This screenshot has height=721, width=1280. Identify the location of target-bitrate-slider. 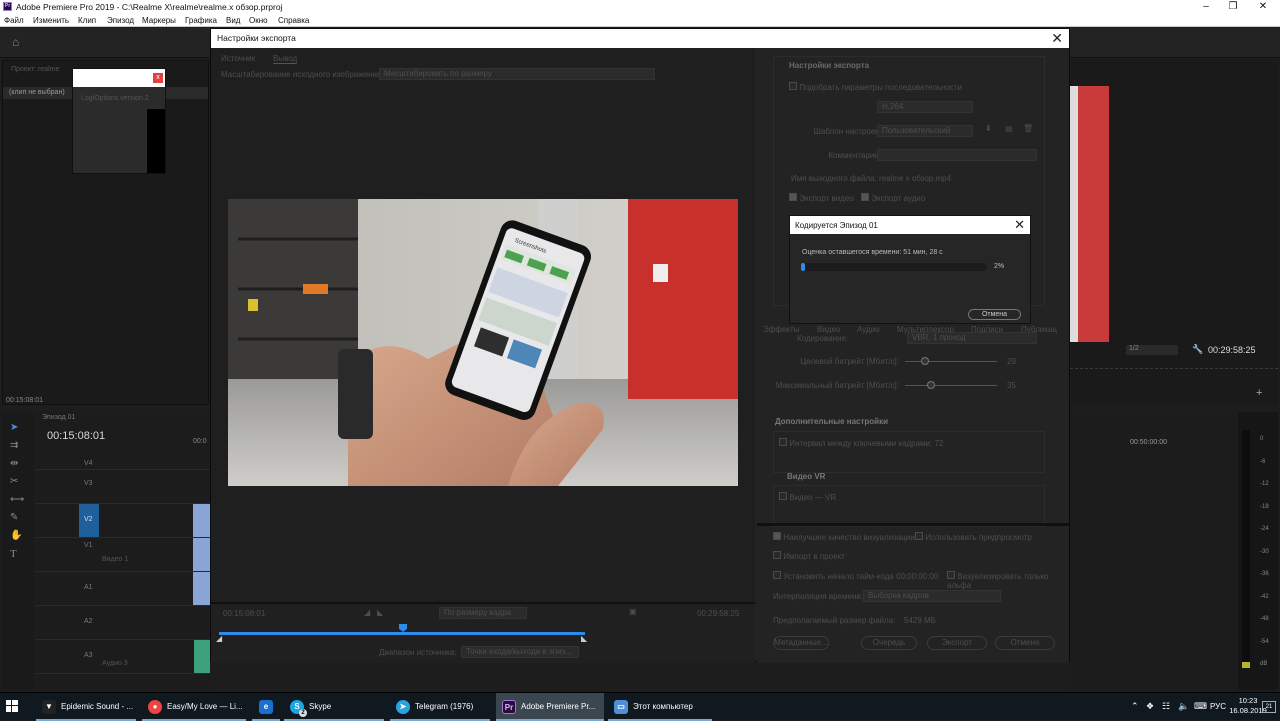
(925, 361).